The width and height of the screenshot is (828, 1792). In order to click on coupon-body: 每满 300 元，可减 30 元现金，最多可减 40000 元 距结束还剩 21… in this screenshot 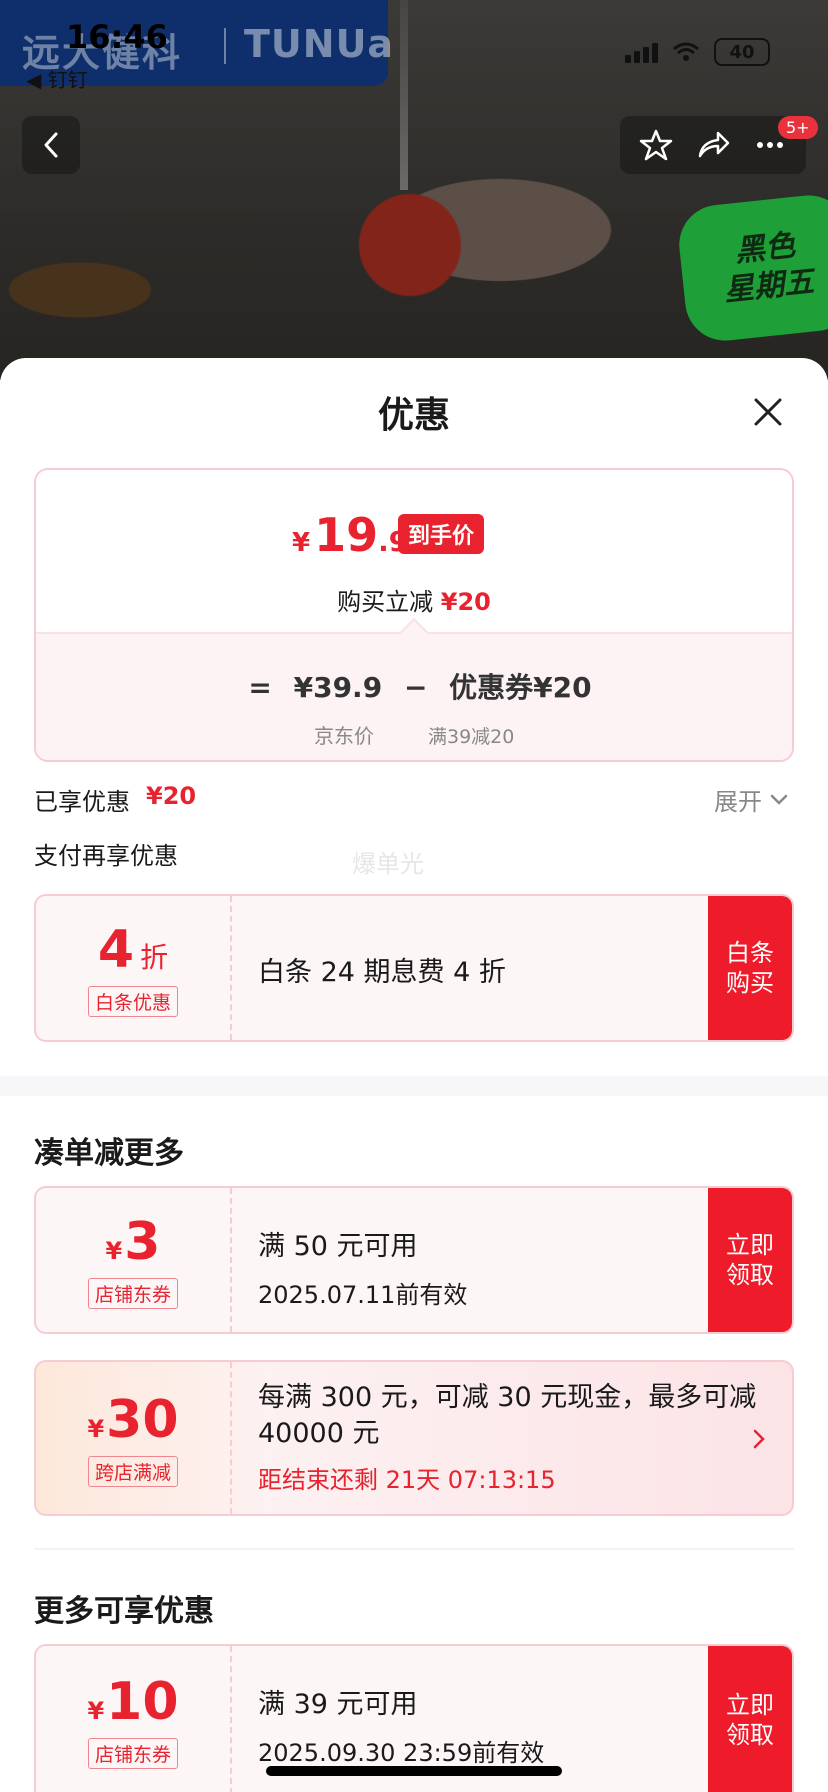, I will do `click(508, 1437)`.